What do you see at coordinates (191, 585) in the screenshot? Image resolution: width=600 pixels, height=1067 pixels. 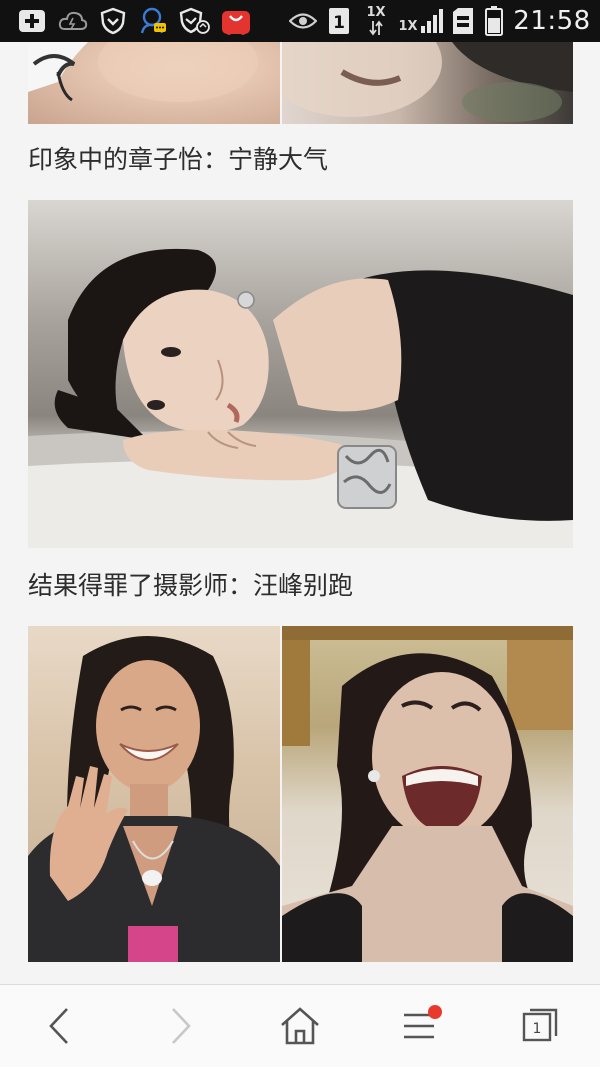 I see `photo-caption-2: 结果得罪了摄影师：汪峰别跑` at bounding box center [191, 585].